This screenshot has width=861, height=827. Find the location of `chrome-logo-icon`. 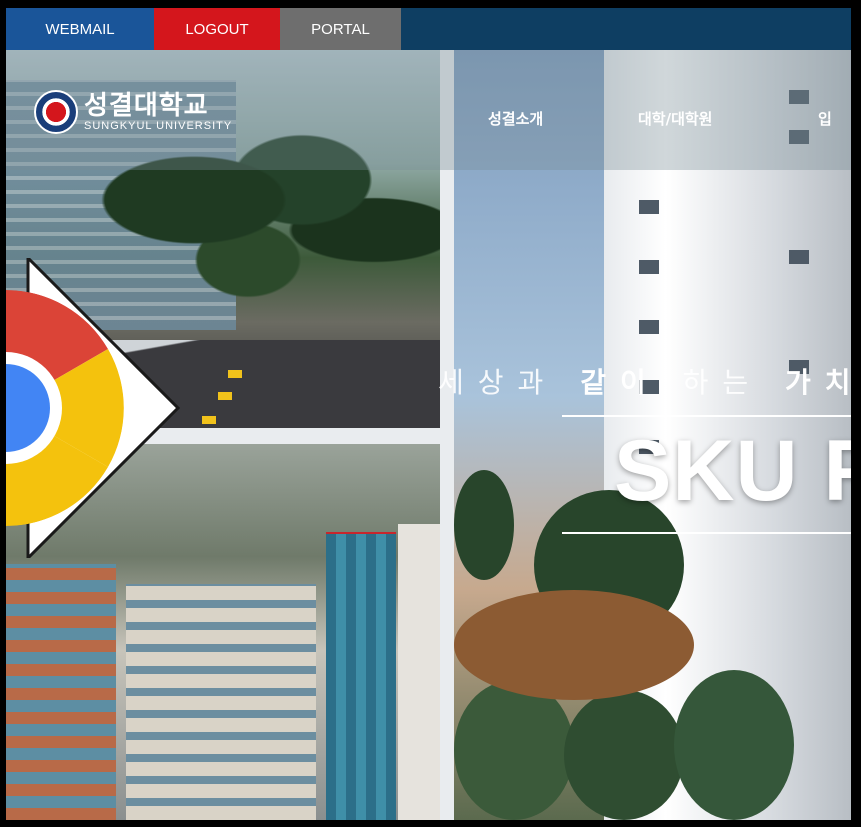

chrome-logo-icon is located at coordinates (65, 408).